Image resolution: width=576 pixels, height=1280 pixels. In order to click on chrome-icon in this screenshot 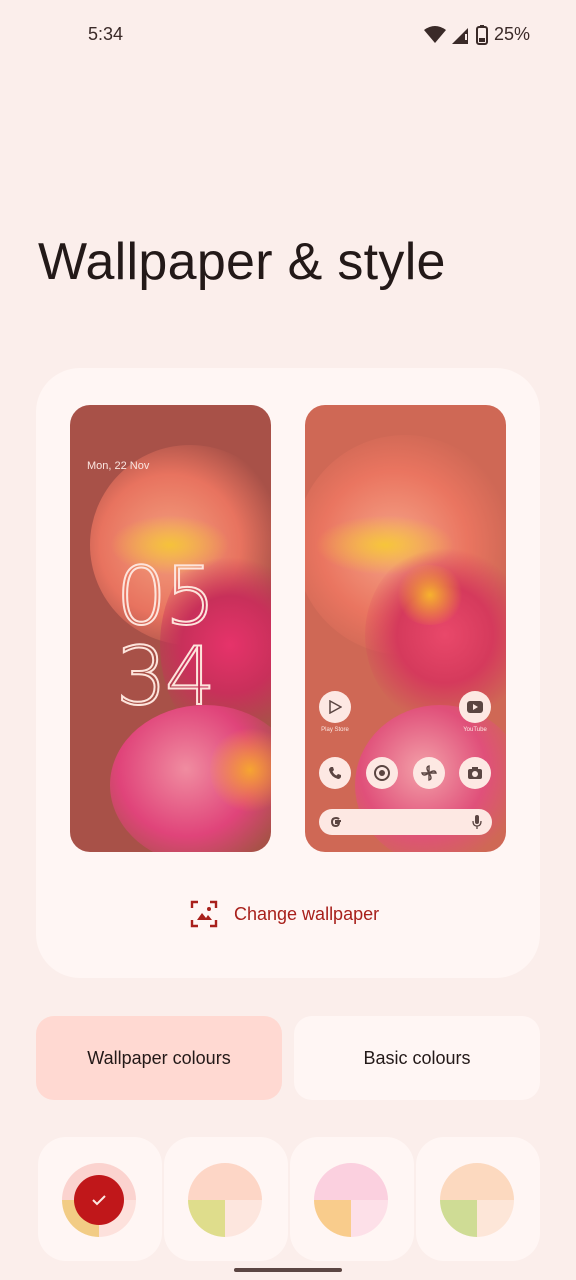, I will do `click(382, 773)`.